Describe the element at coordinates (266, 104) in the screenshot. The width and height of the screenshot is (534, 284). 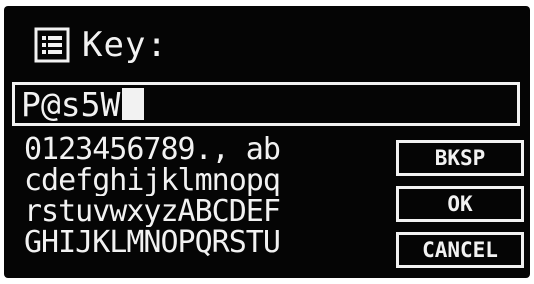
I see `key-input: P@s5W` at that location.